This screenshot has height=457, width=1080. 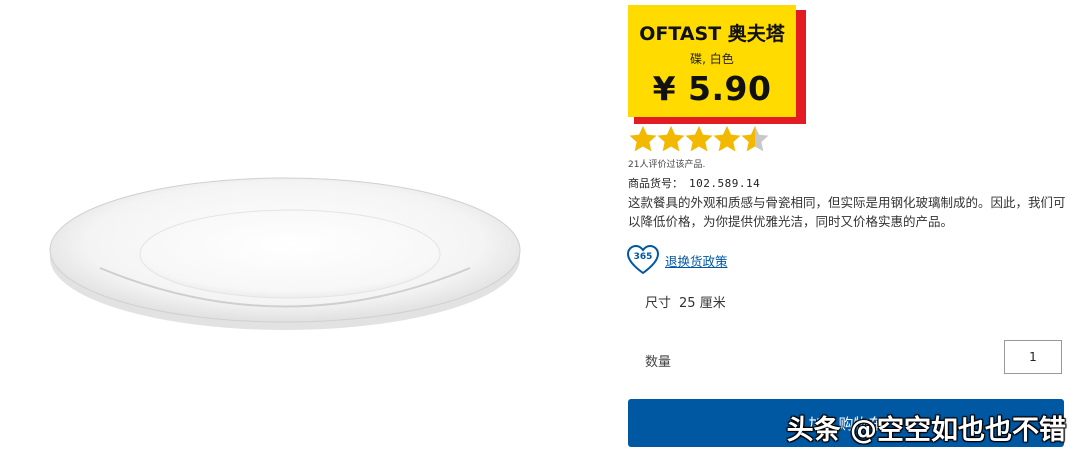 I want to click on half-star-icon, so click(x=755, y=138).